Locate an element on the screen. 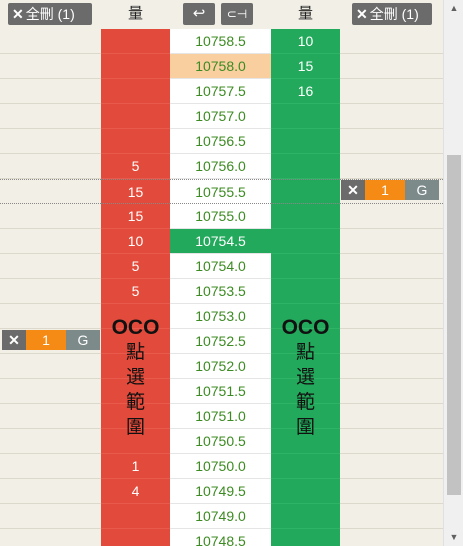  scroll-down-icon: ▼ is located at coordinates (453, 537).